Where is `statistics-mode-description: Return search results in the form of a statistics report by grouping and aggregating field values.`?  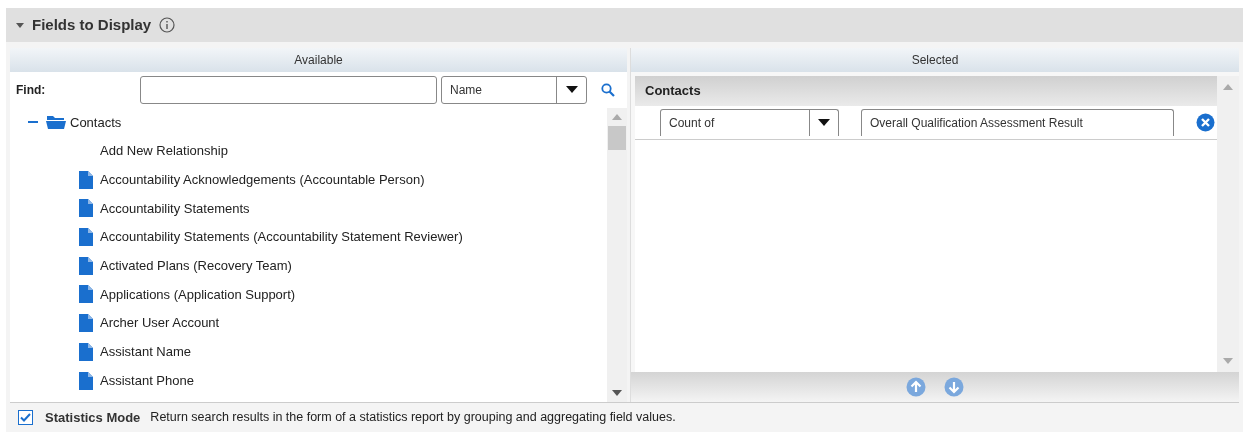
statistics-mode-description: Return search results in the form of a statistics report by grouping and aggregating field values. is located at coordinates (413, 418).